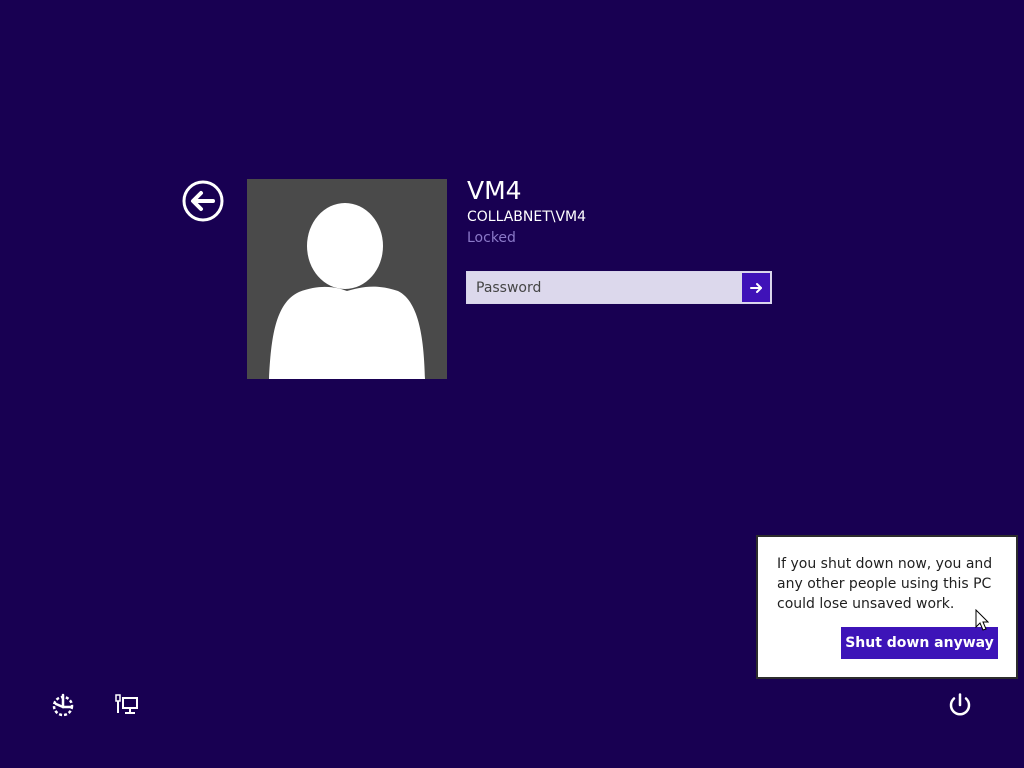 The width and height of the screenshot is (1024, 768). I want to click on ease-of-access-icon, so click(63, 705).